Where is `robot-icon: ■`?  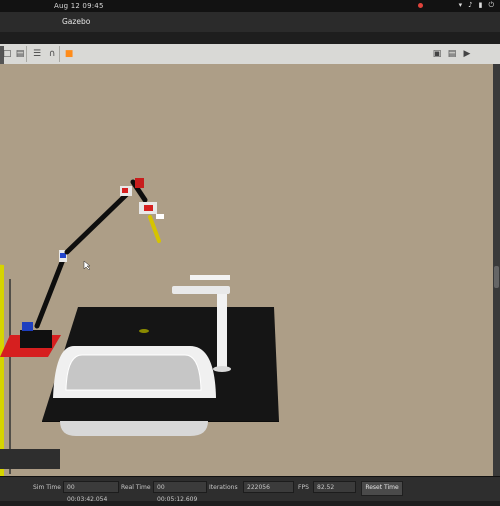 robot-icon: ■ is located at coordinates (69, 54).